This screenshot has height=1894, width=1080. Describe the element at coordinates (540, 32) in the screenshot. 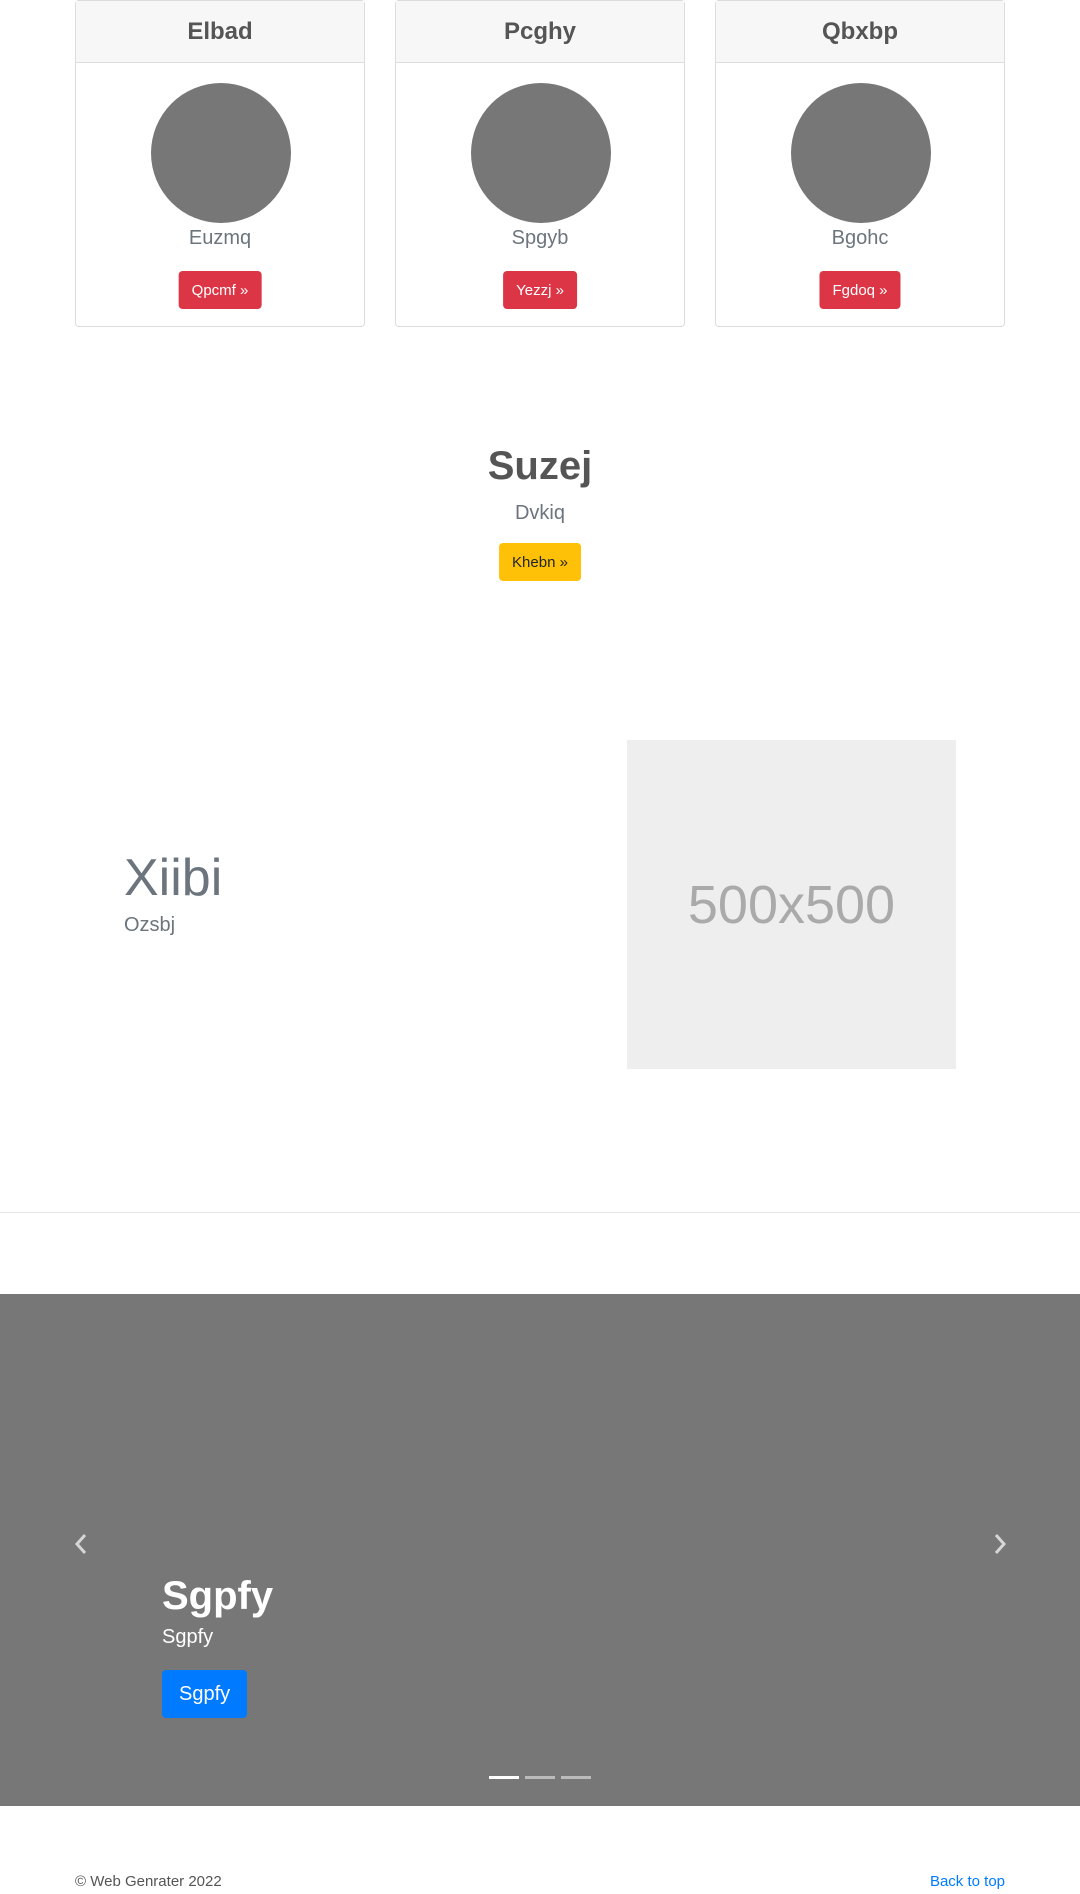

I see `card-header: Pcghy` at that location.